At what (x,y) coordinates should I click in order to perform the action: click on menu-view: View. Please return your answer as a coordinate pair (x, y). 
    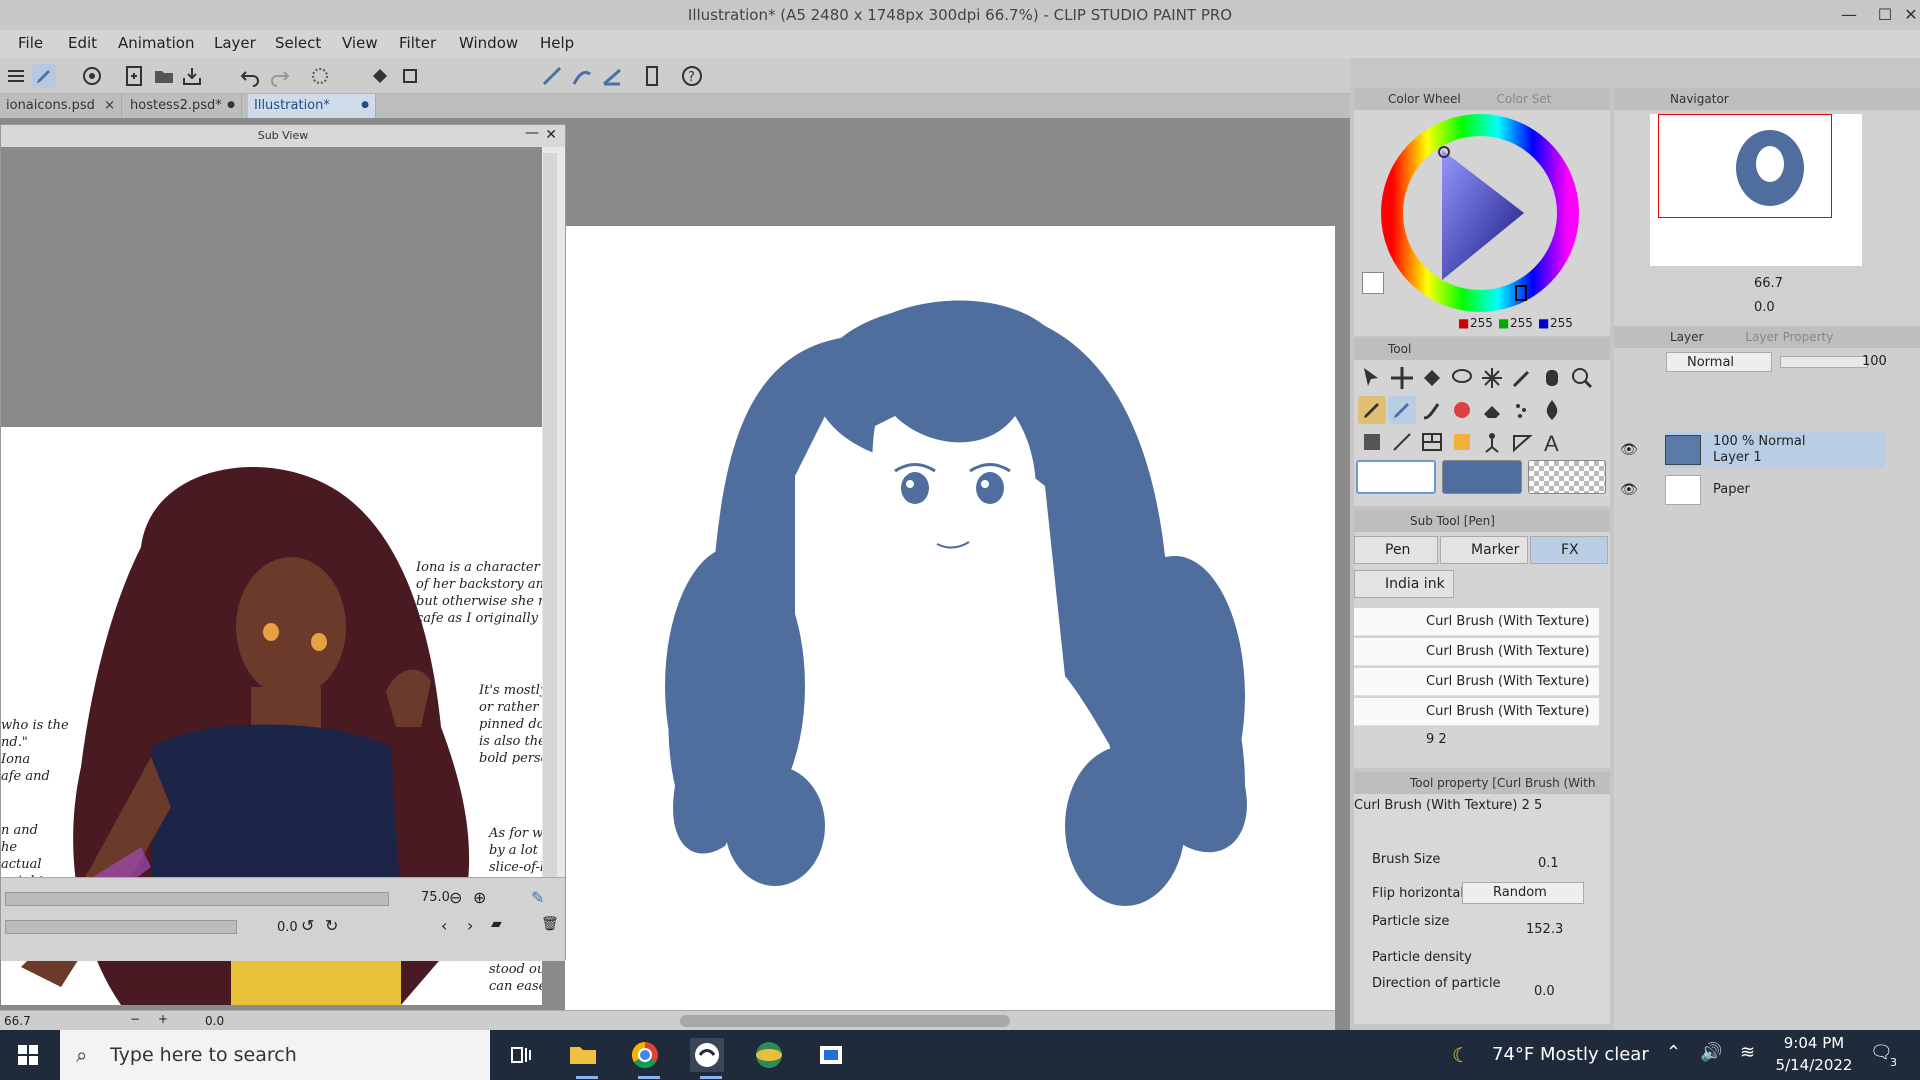
    Looking at the image, I should click on (360, 43).